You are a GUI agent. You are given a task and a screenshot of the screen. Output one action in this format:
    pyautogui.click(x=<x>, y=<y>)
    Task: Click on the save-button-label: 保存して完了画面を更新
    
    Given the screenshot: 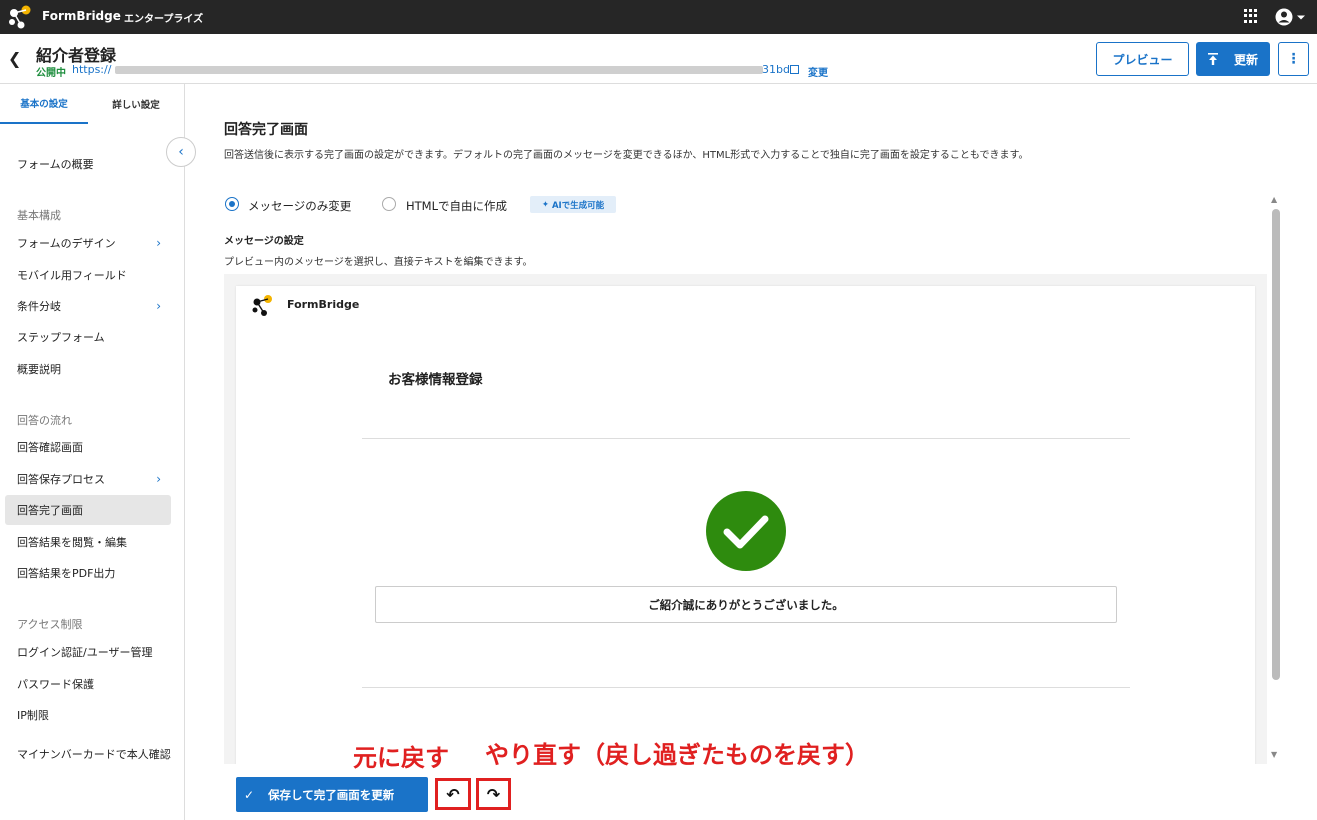 What is the action you would take?
    pyautogui.click(x=331, y=794)
    